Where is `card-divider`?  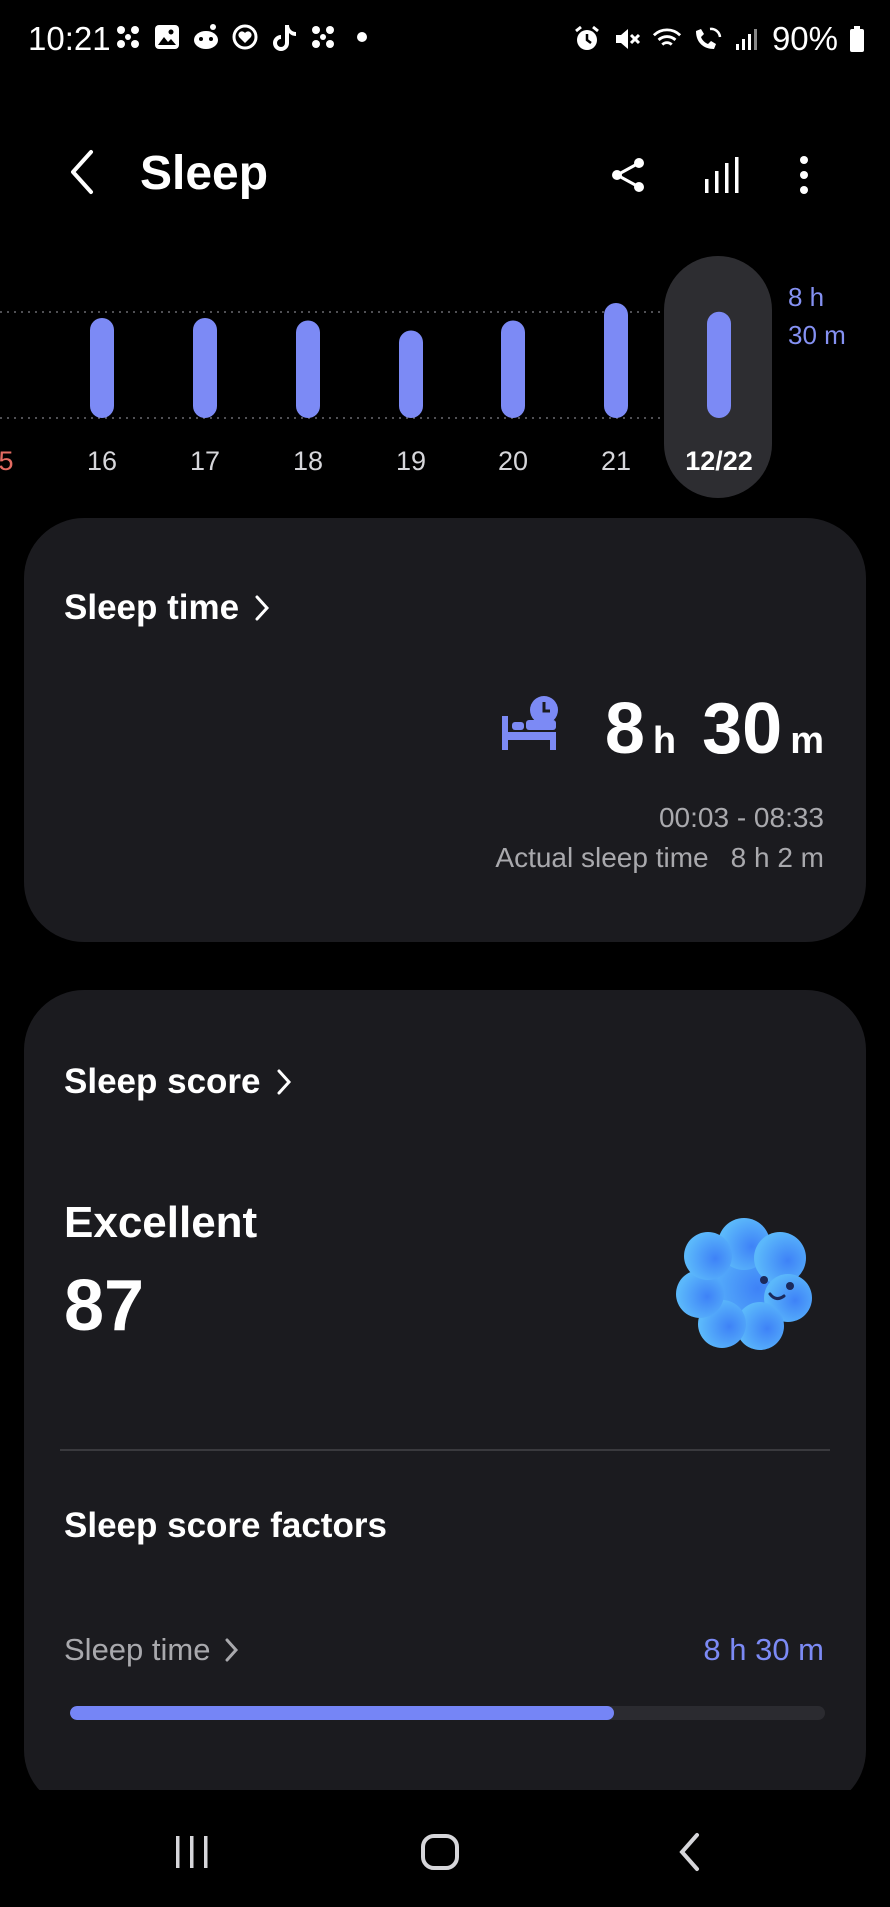
card-divider is located at coordinates (445, 1450).